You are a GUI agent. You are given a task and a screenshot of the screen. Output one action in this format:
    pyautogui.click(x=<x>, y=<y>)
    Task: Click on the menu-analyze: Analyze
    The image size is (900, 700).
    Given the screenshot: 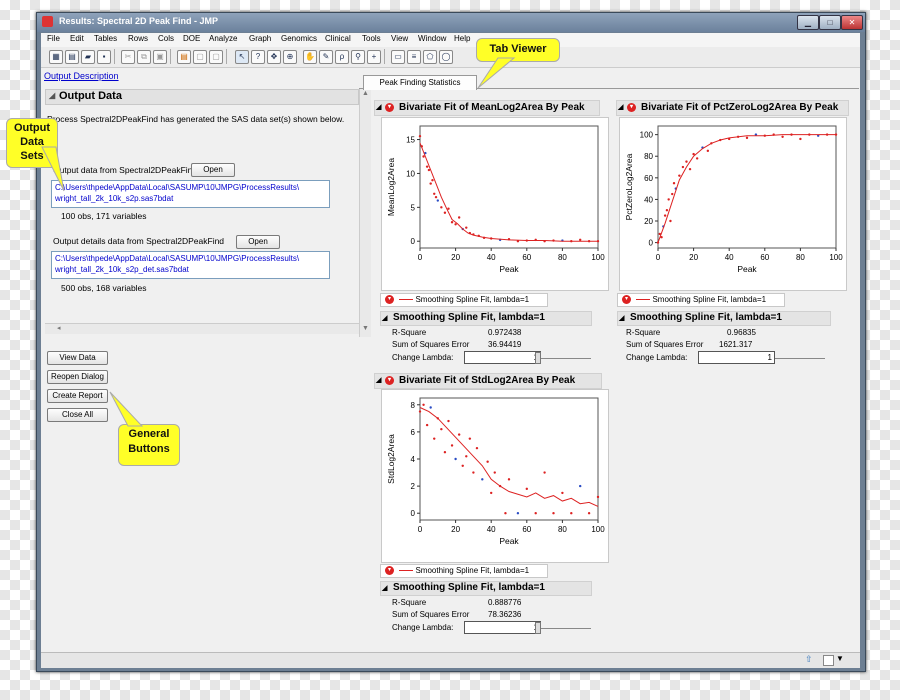 What is the action you would take?
    pyautogui.click(x=223, y=38)
    